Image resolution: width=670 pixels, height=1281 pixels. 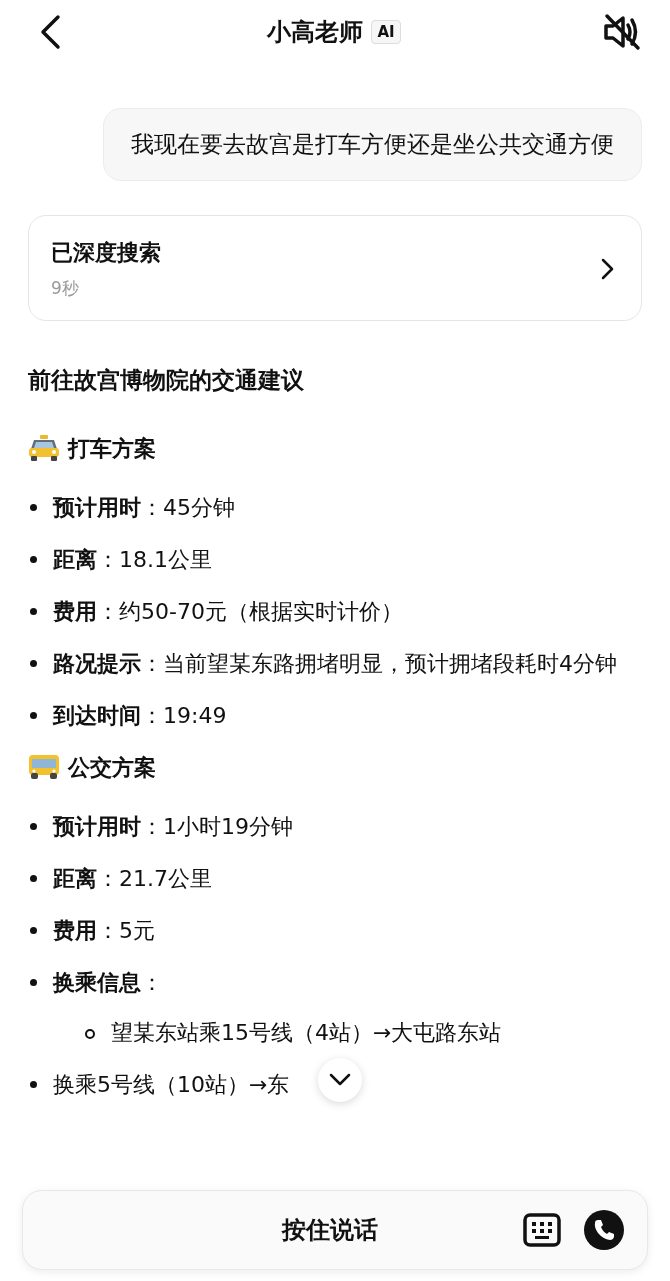 I want to click on scroll-down-button, so click(x=340, y=1079).